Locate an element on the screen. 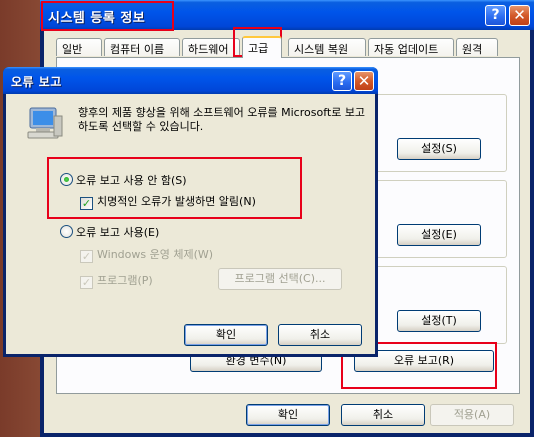 Image resolution: width=534 pixels, height=437 pixels. ok-button: 확인 is located at coordinates (288, 415).